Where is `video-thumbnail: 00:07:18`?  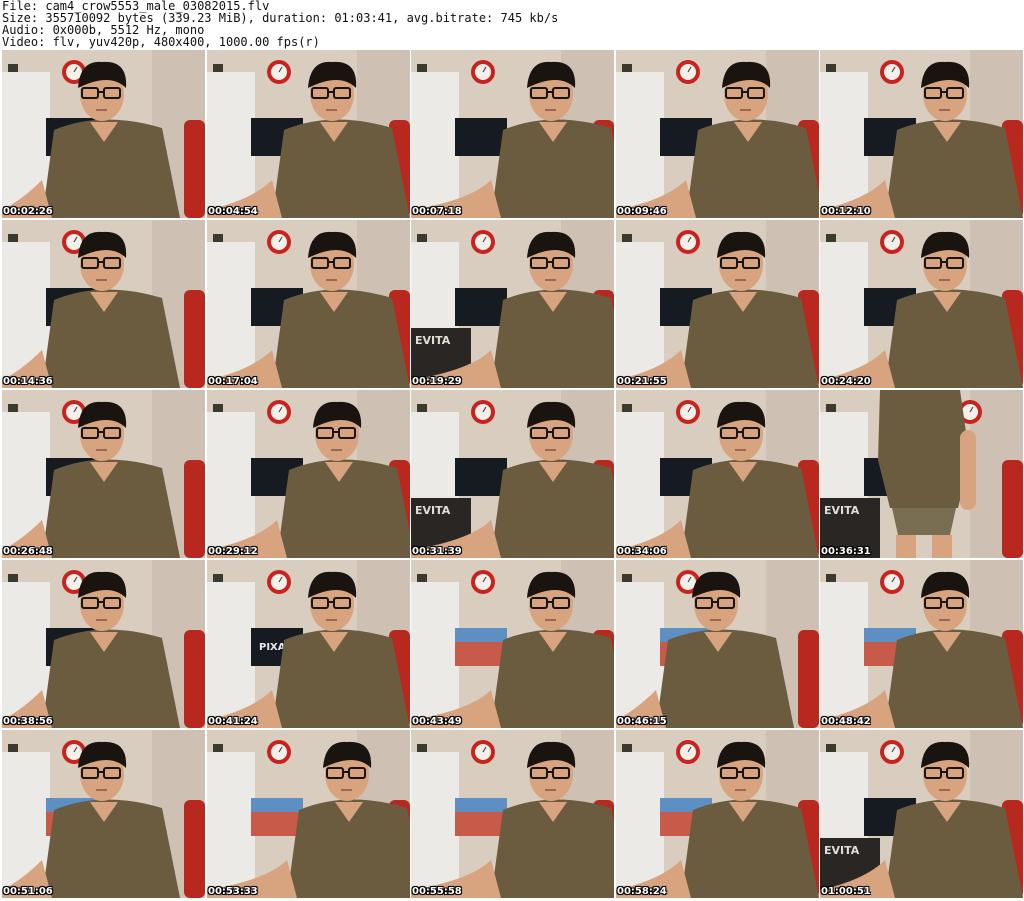
video-thumbnail: 00:07:18 is located at coordinates (512, 134).